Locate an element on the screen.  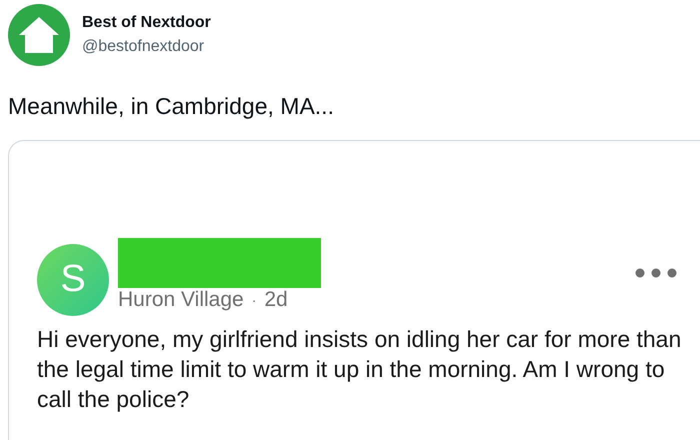
more-icon is located at coordinates (656, 273).